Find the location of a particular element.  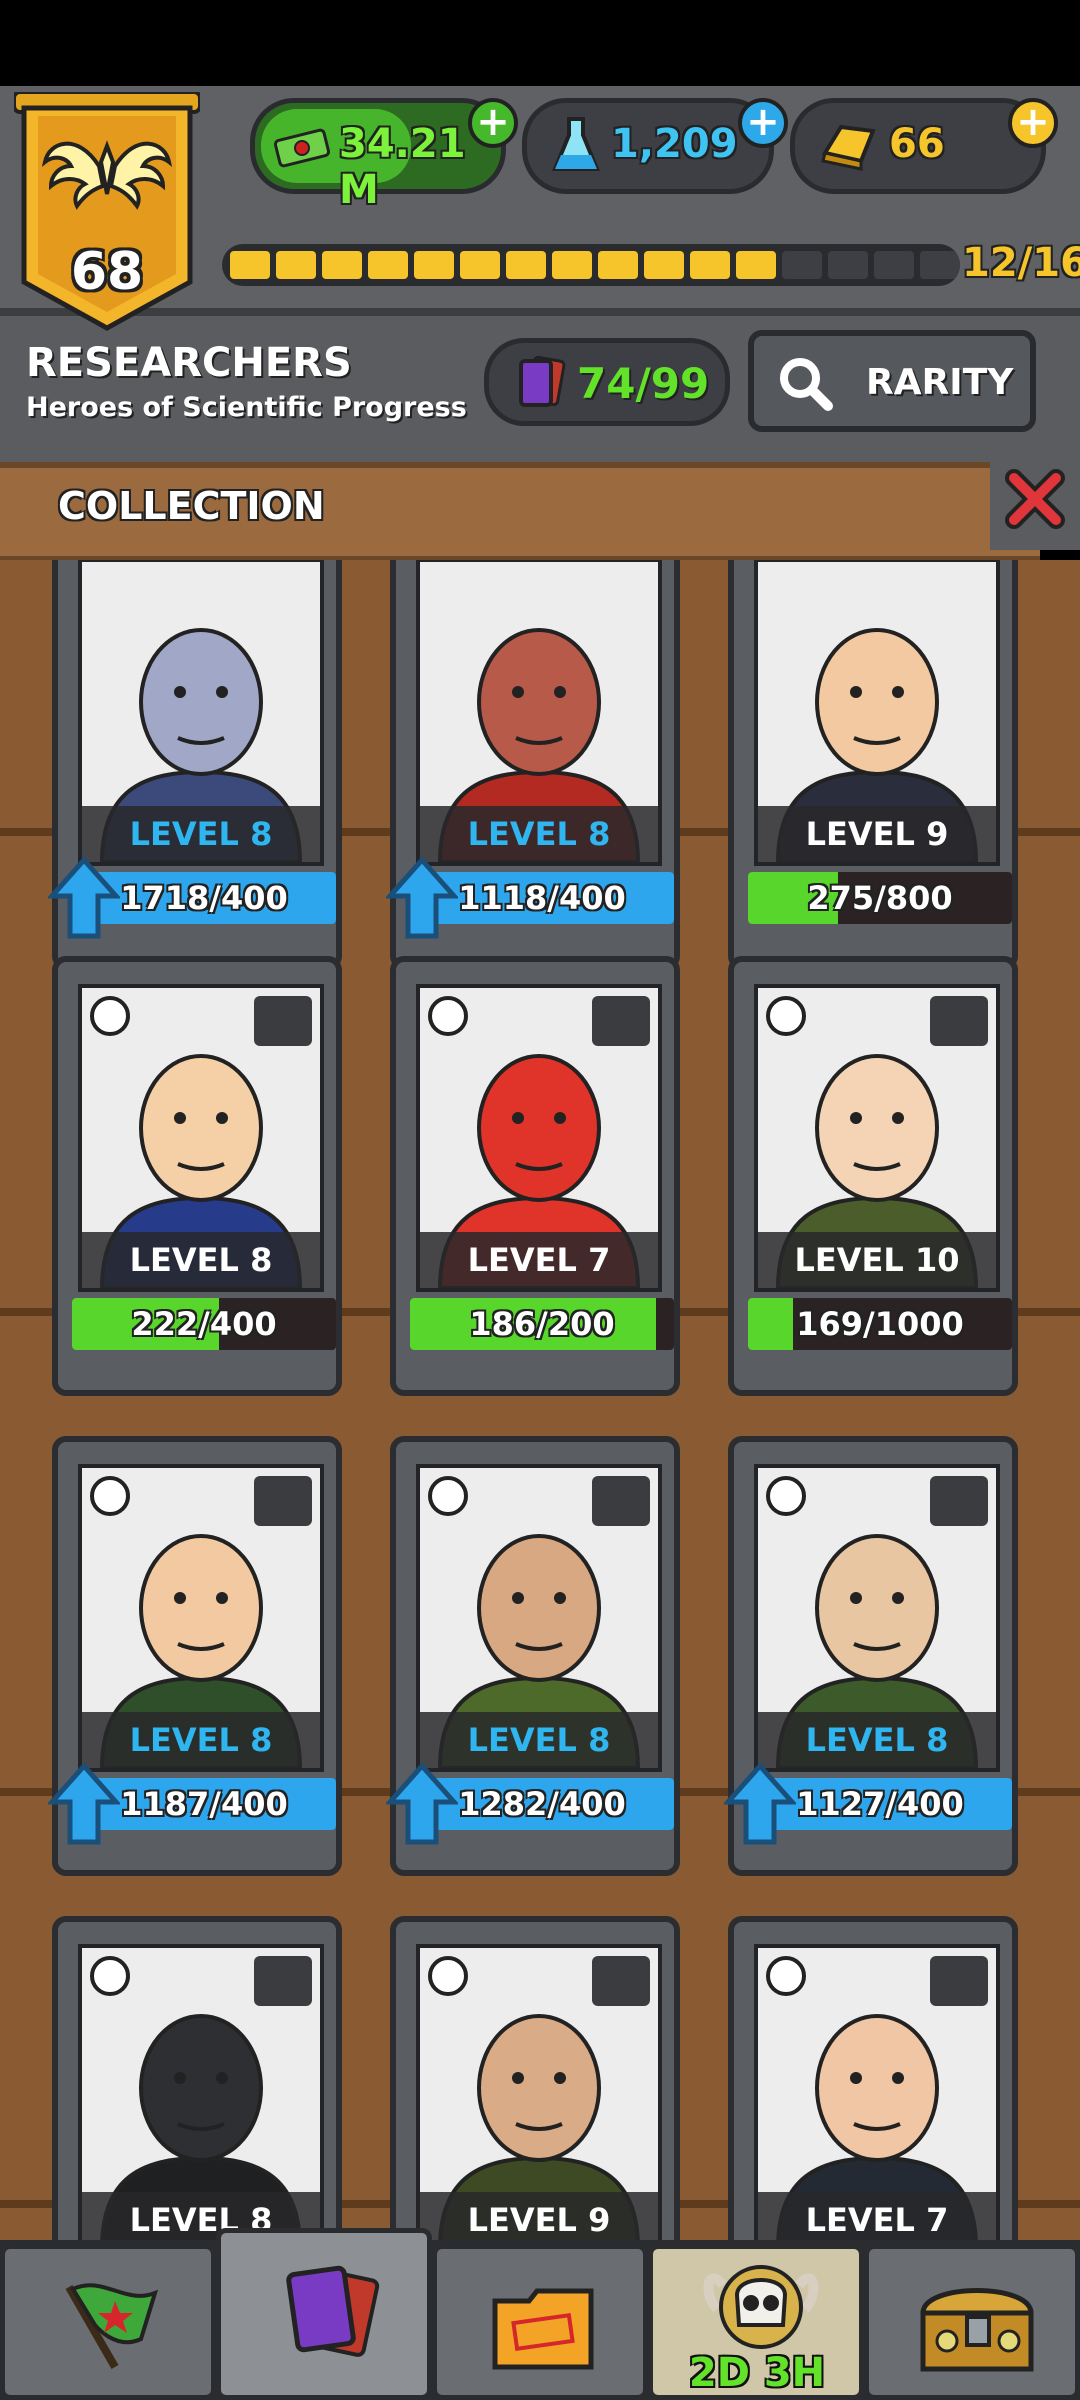

cash-counter: 34.21 M is located at coordinates (378, 155).